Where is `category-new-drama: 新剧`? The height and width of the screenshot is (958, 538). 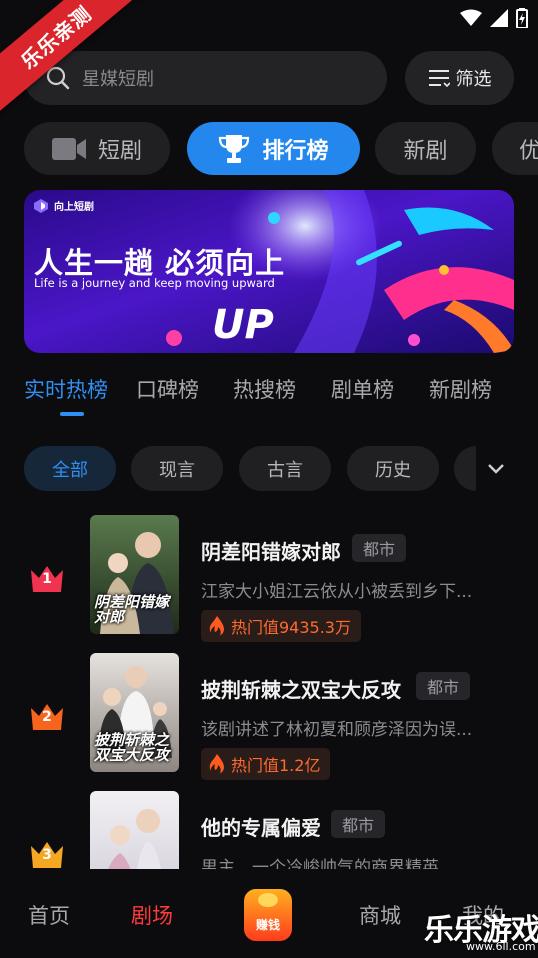 category-new-drama: 新剧 is located at coordinates (425, 148).